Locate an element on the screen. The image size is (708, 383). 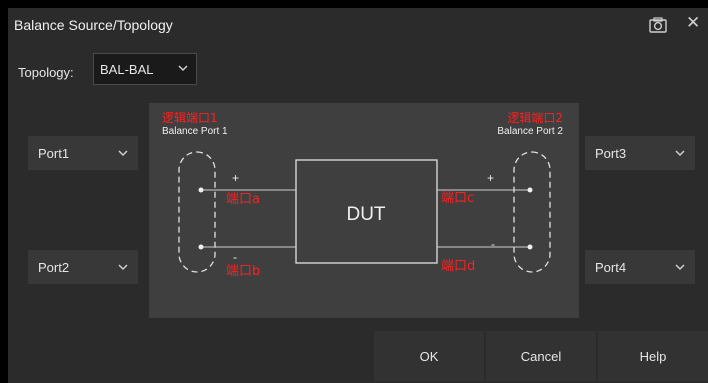
port-d-label: 端口d is located at coordinates (458, 266).